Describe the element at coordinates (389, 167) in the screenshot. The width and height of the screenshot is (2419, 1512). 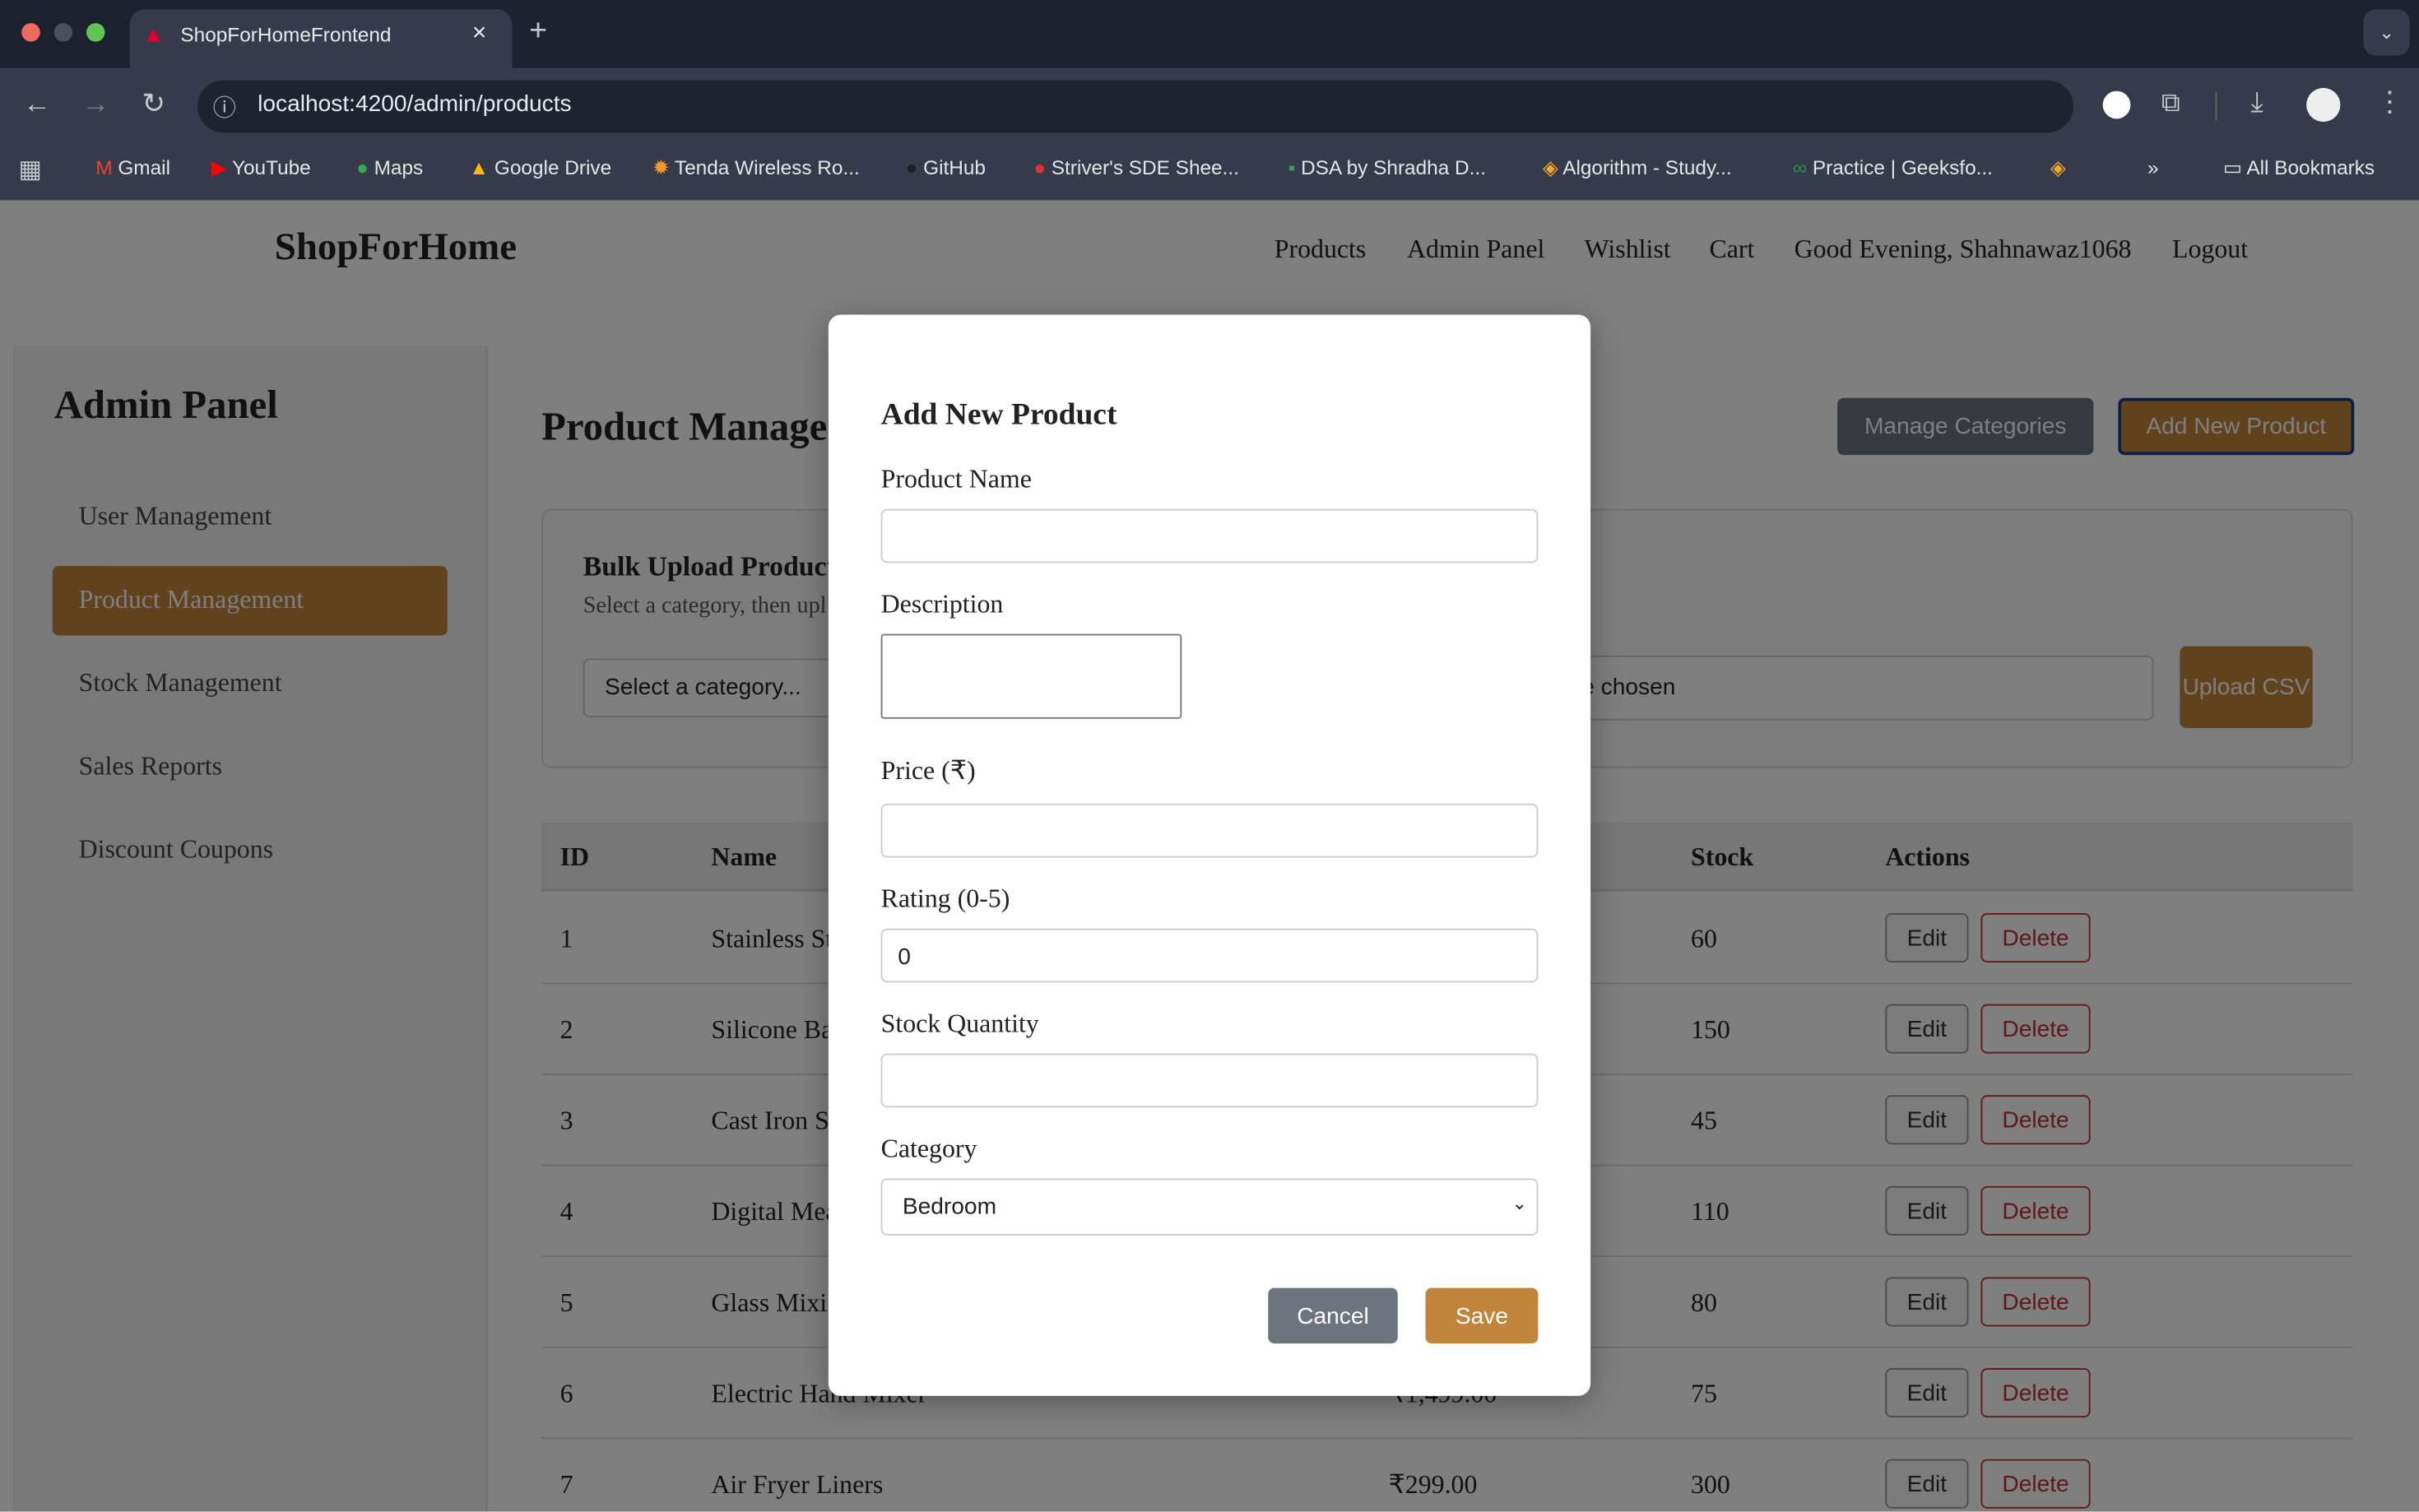
I see `bookmark-maps: ● Maps` at that location.